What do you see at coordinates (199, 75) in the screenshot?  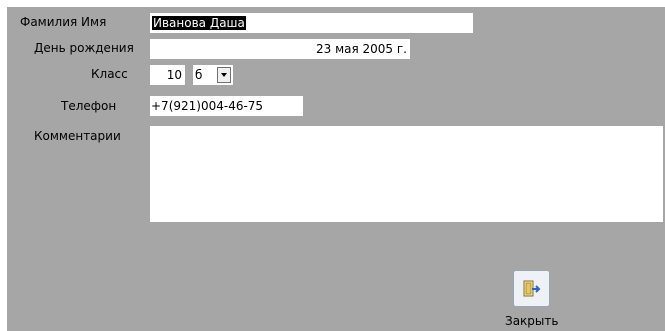 I see `class-letter-value: б` at bounding box center [199, 75].